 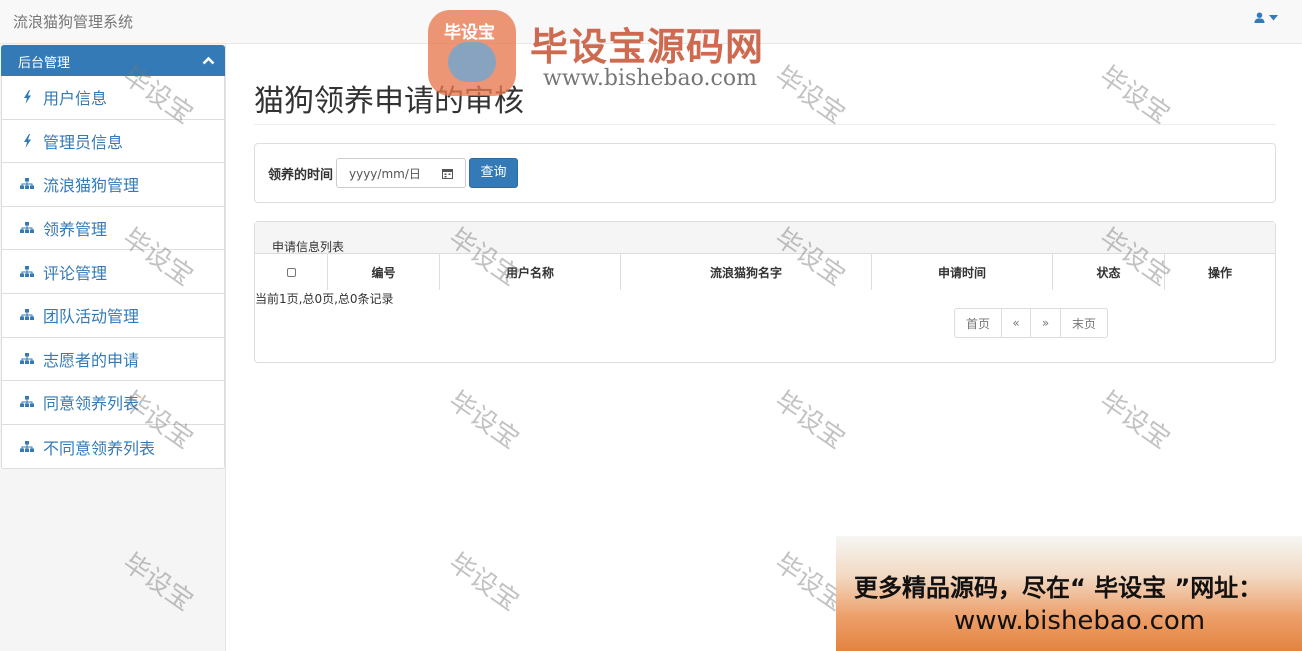 I want to click on sidebar-item-label: 流浪猫狗管理, so click(x=91, y=186).